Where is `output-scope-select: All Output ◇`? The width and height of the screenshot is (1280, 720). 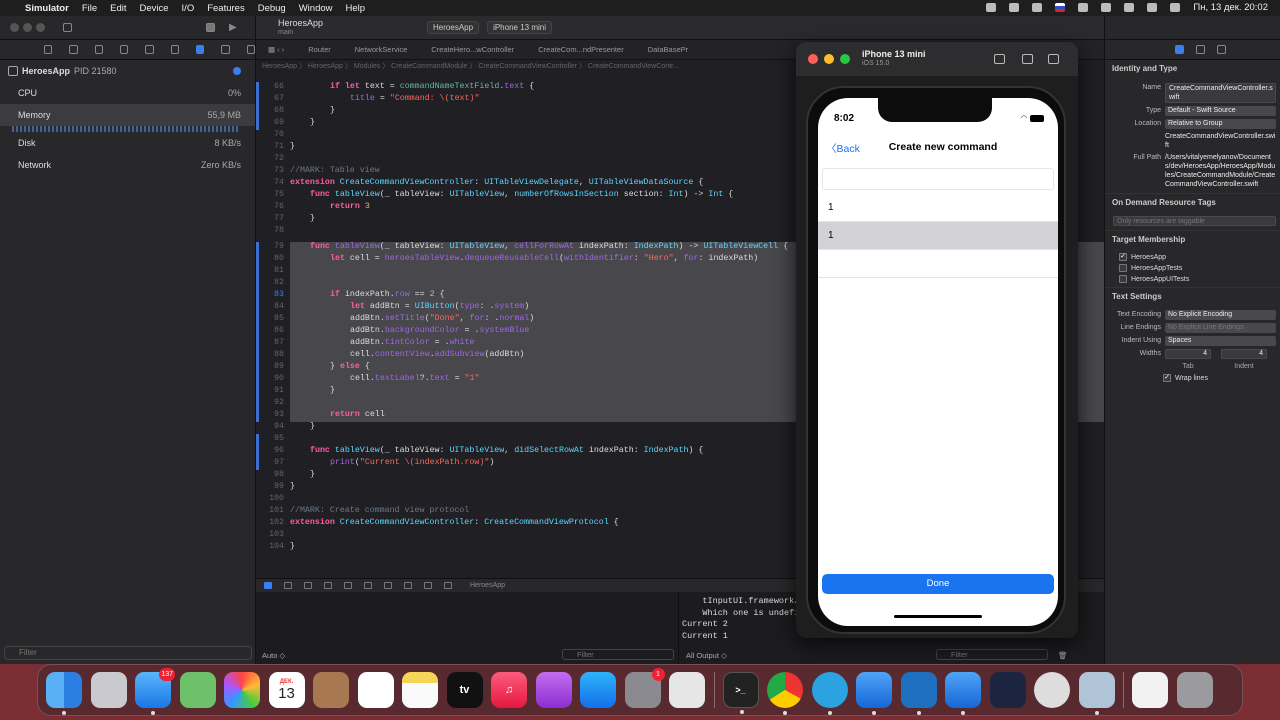 output-scope-select: All Output ◇ is located at coordinates (706, 655).